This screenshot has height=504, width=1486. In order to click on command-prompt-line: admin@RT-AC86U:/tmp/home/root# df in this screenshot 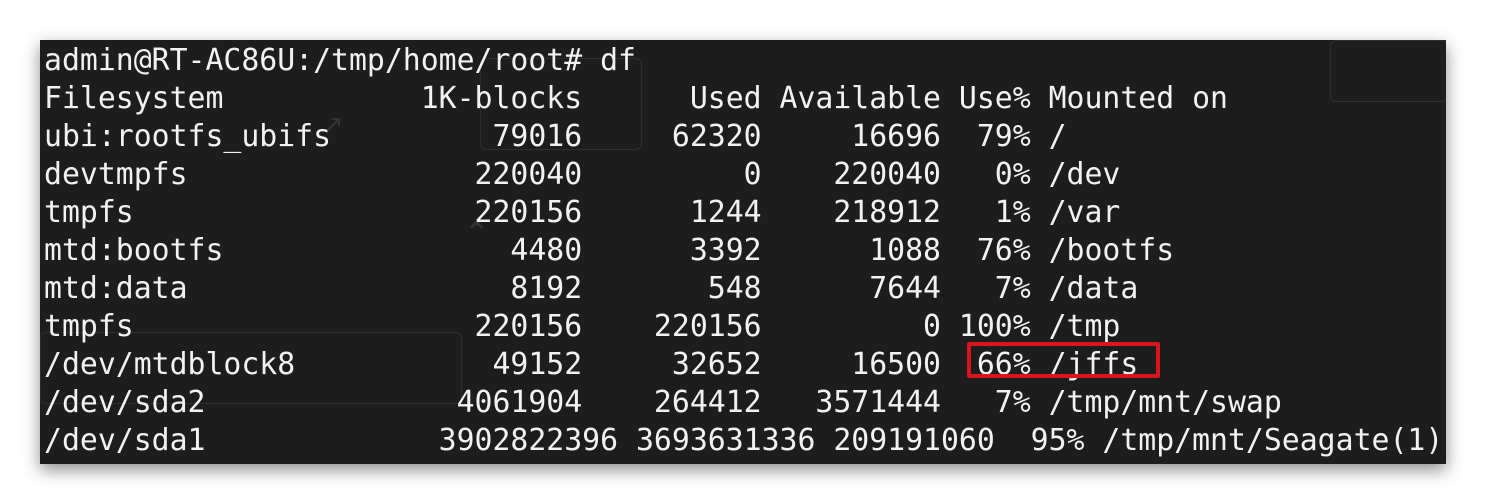, I will do `click(340, 60)`.